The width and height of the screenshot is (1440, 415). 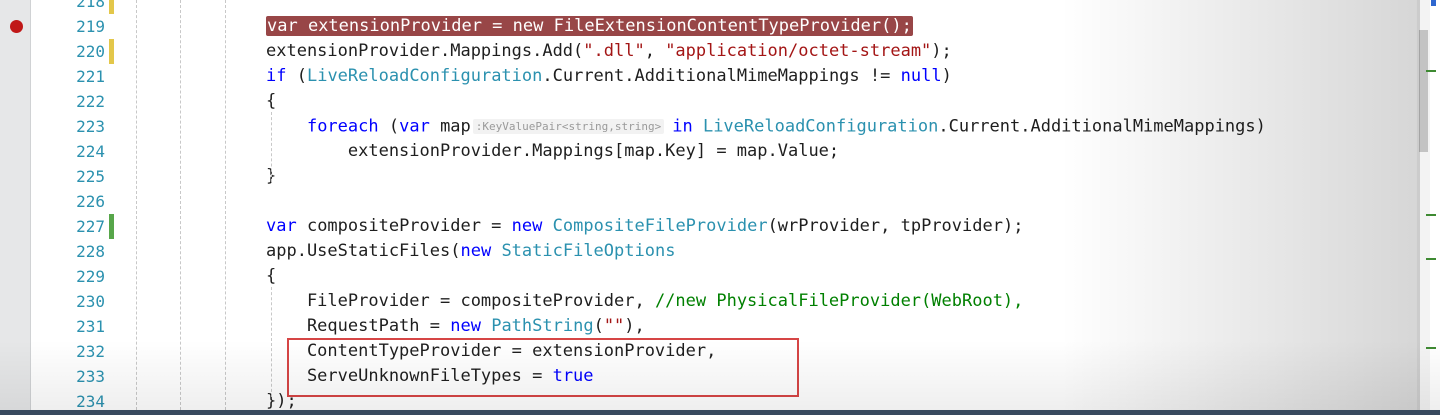 I want to click on code-line: 226, so click(x=720, y=201).